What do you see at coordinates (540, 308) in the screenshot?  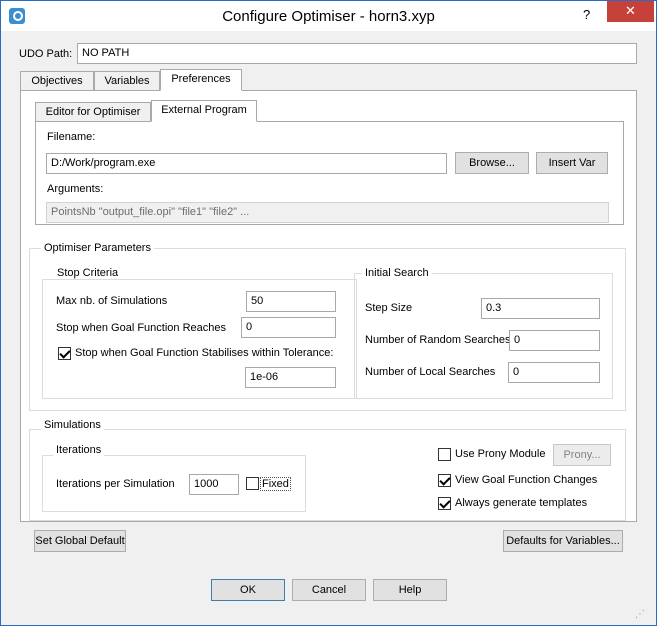 I see `step-size-input: 0.3` at bounding box center [540, 308].